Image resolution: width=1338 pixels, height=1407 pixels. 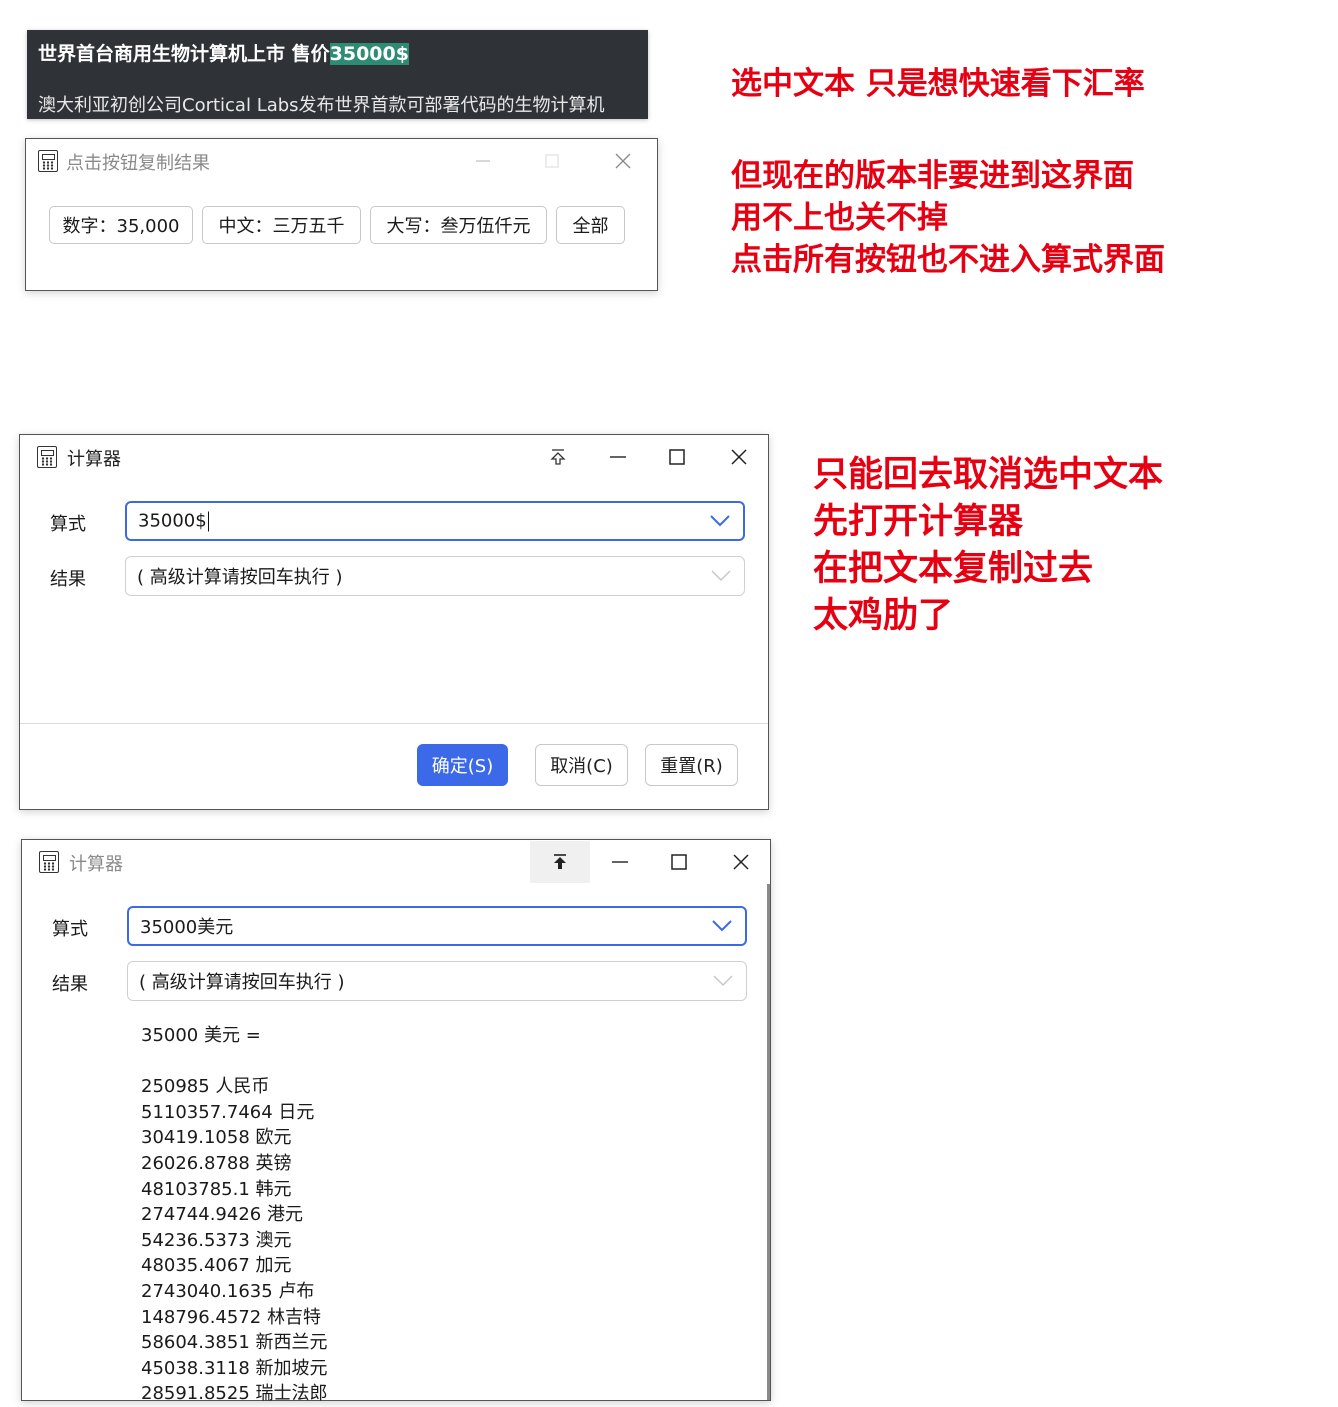 What do you see at coordinates (281, 225) in the screenshot?
I see `copy-chinese-button: 中文：三万五千` at bounding box center [281, 225].